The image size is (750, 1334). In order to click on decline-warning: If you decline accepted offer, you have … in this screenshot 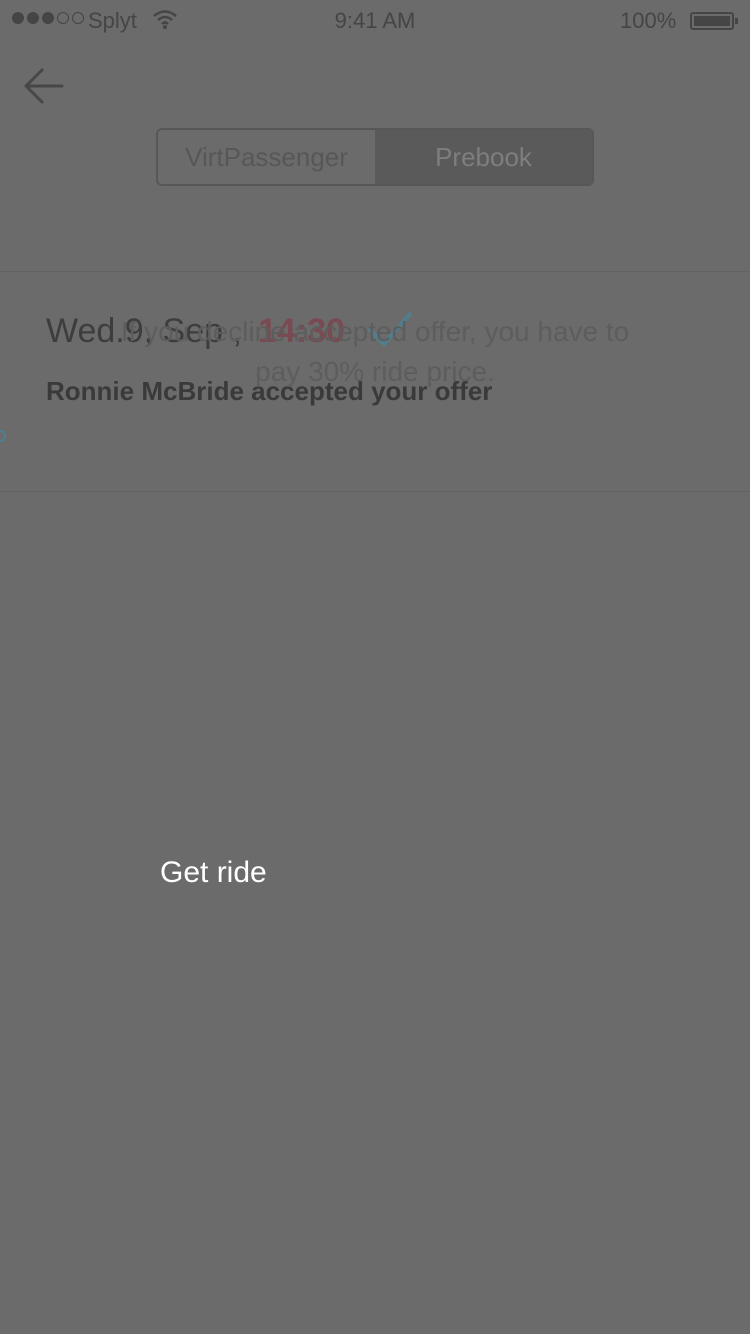, I will do `click(375, 351)`.